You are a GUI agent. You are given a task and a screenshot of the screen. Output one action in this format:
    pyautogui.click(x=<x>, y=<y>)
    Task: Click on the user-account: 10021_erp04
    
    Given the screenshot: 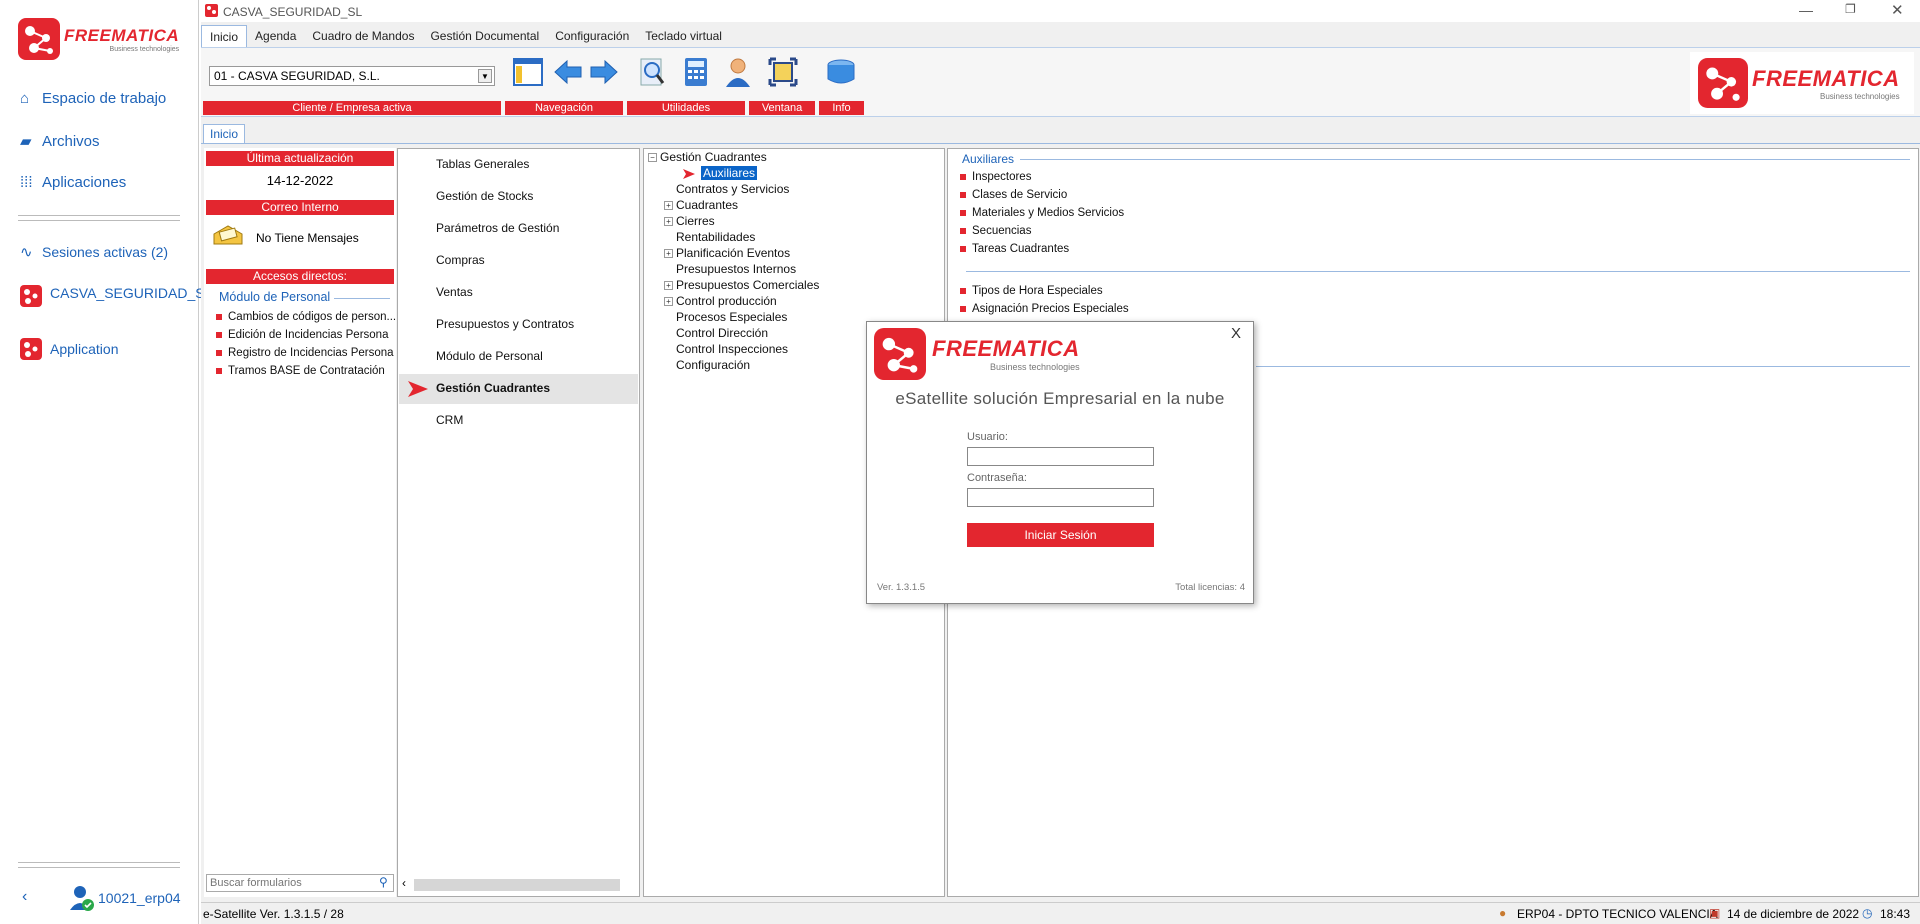 What is the action you would take?
    pyautogui.click(x=125, y=898)
    